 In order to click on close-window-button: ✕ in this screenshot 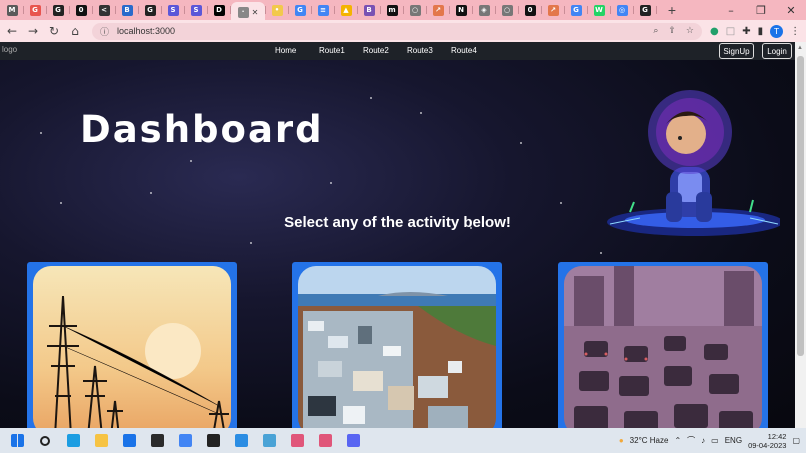, I will do `click(791, 10)`.